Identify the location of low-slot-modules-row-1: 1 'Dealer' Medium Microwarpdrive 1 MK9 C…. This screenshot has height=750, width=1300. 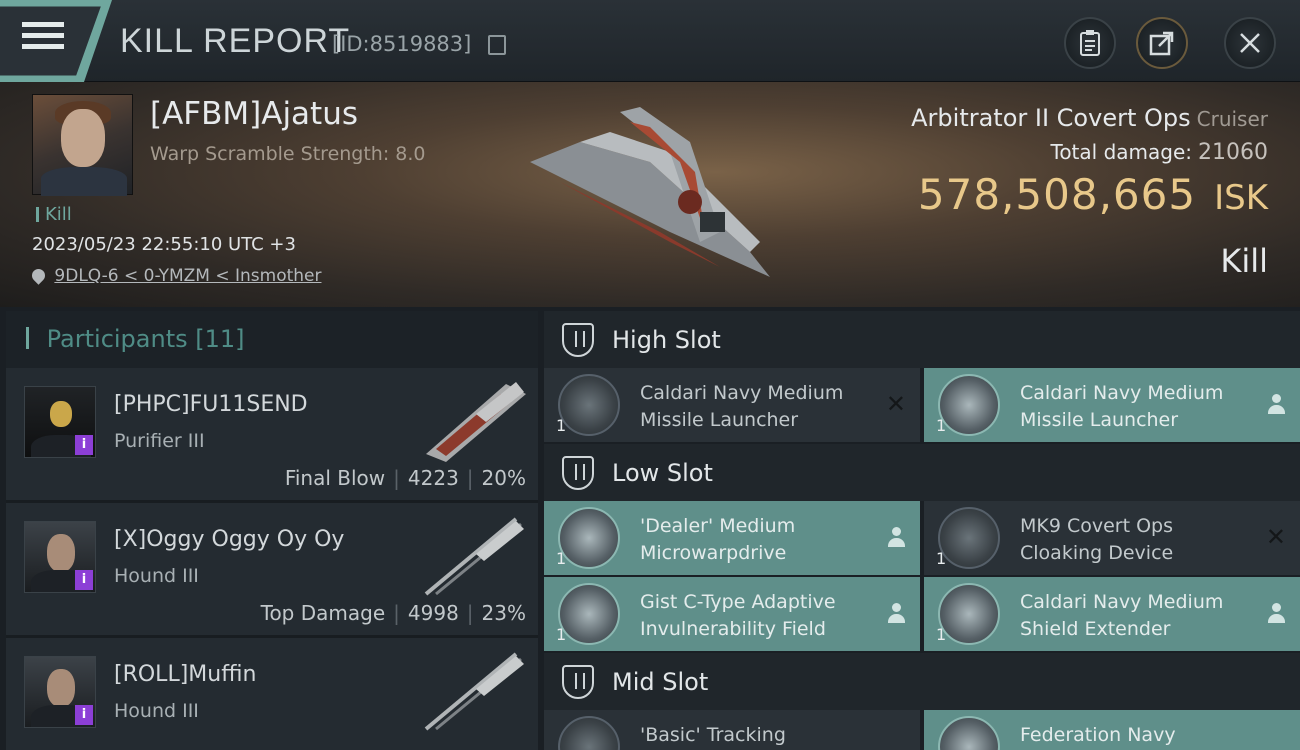
(922, 539).